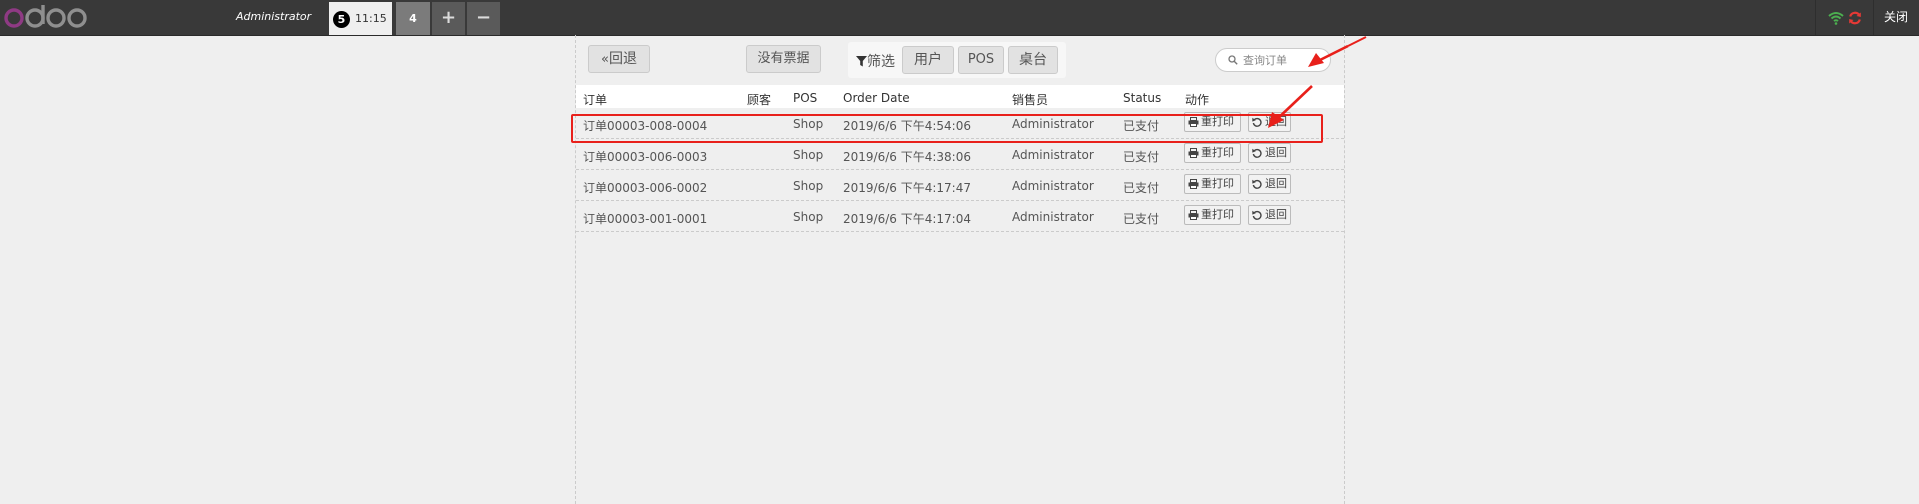  Describe the element at coordinates (483, 18) in the screenshot. I see `remove-order-button: −` at that location.